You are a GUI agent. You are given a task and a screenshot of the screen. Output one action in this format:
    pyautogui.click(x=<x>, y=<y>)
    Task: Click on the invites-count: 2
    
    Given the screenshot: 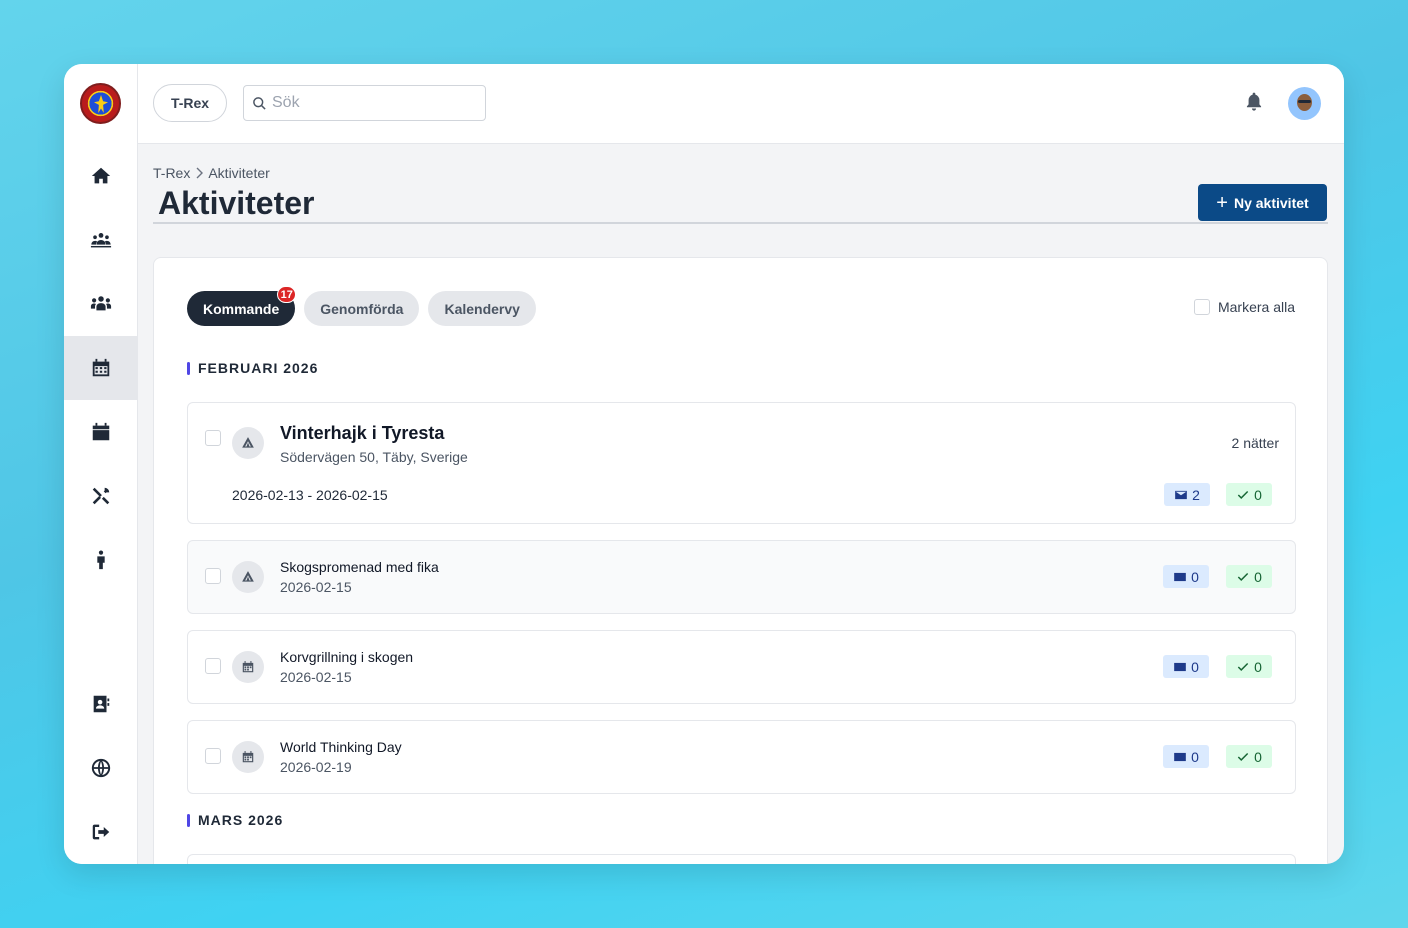 What is the action you would take?
    pyautogui.click(x=1196, y=494)
    